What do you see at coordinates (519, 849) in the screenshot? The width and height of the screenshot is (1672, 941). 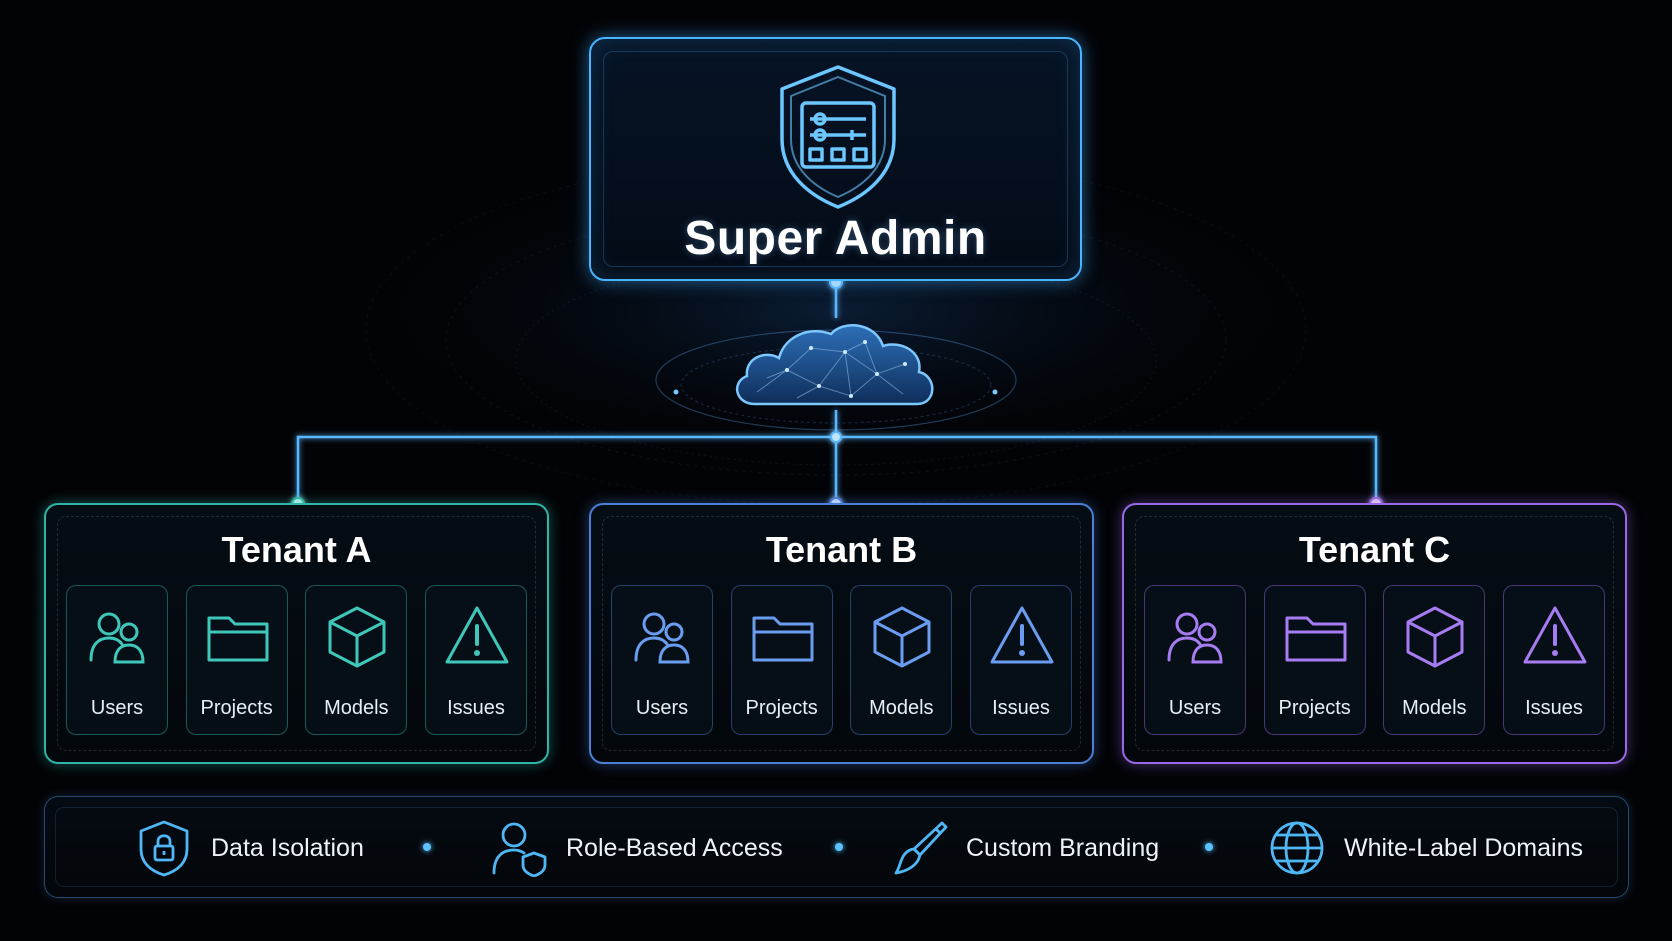 I see `user-shield-icon` at bounding box center [519, 849].